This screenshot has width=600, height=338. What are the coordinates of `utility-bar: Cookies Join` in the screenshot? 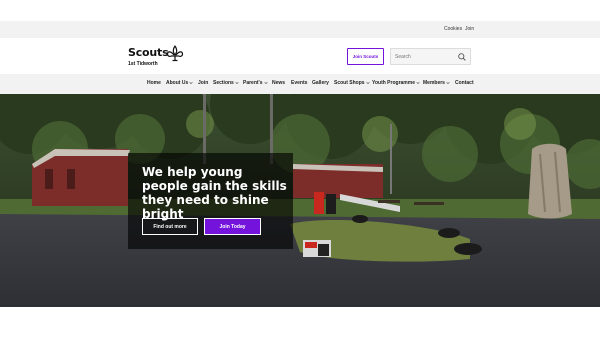 It's located at (300, 29).